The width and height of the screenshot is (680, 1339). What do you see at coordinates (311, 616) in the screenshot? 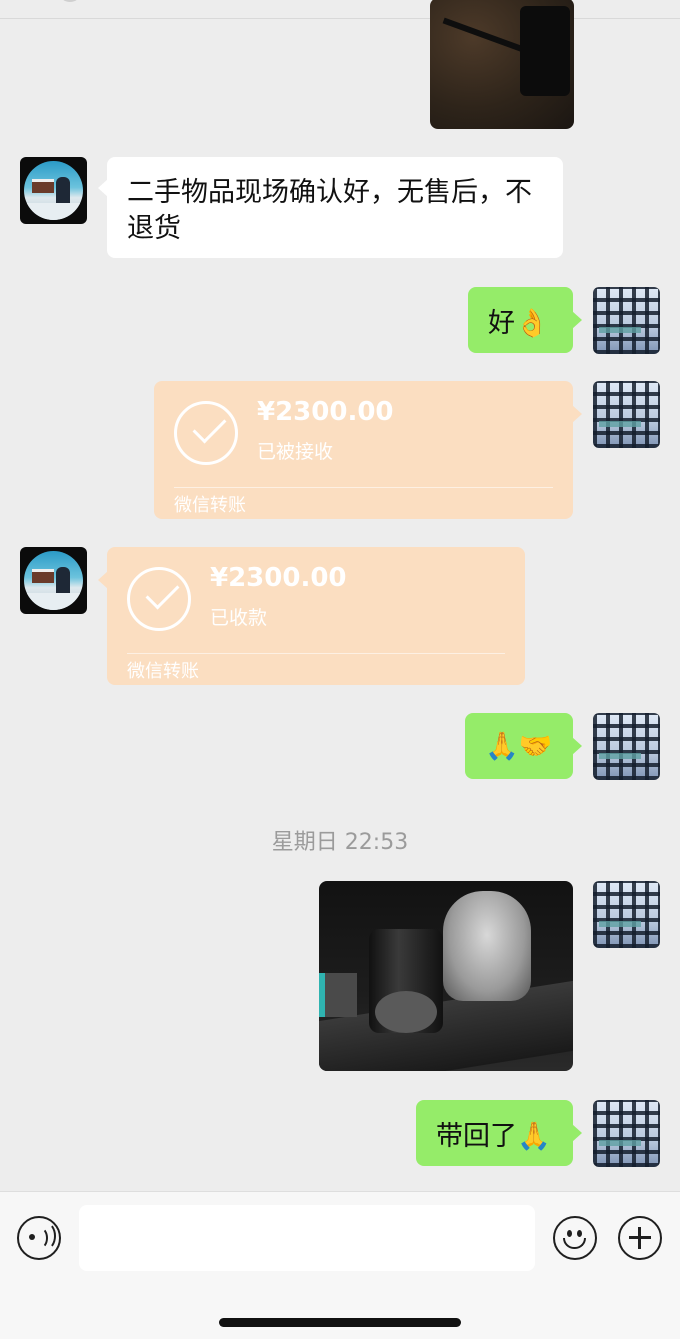
I see `transfer-card-received: ¥2300.00 已收款 微信转账` at bounding box center [311, 616].